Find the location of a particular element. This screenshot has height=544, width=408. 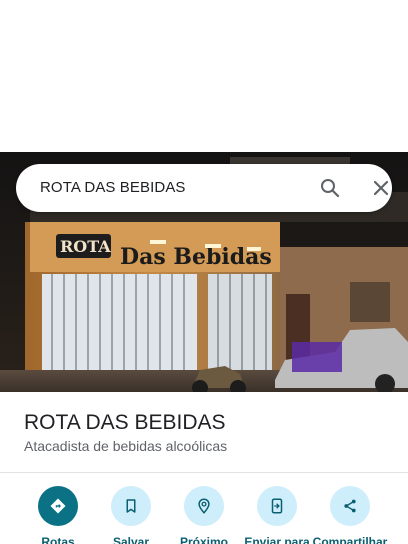

nearby-icon is located at coordinates (204, 506).